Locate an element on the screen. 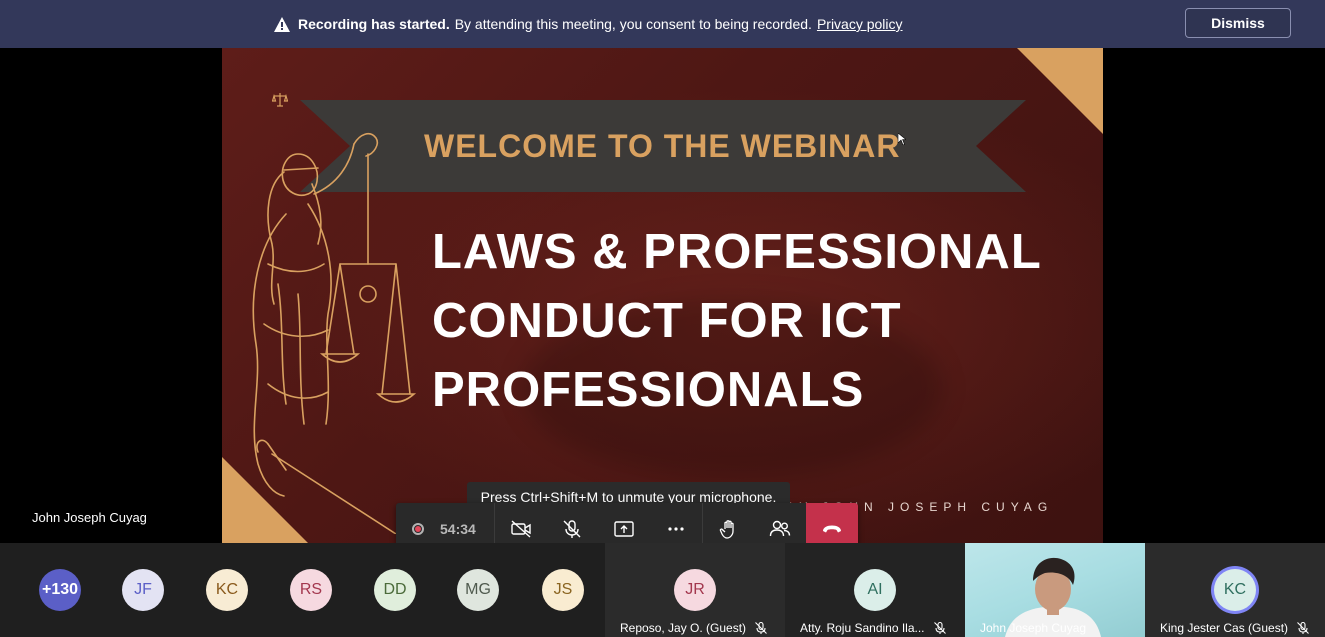 Image resolution: width=1325 pixels, height=637 pixels. slide-title-line-2: CONDUCT FOR ICT is located at coordinates (667, 321).